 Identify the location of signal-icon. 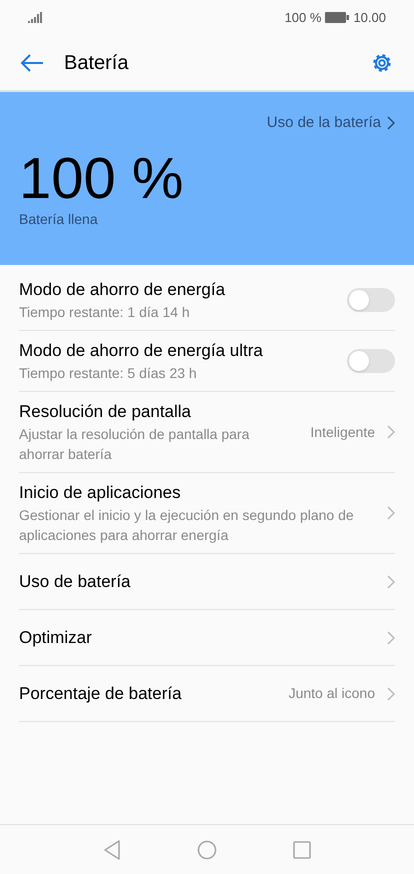
(35, 17).